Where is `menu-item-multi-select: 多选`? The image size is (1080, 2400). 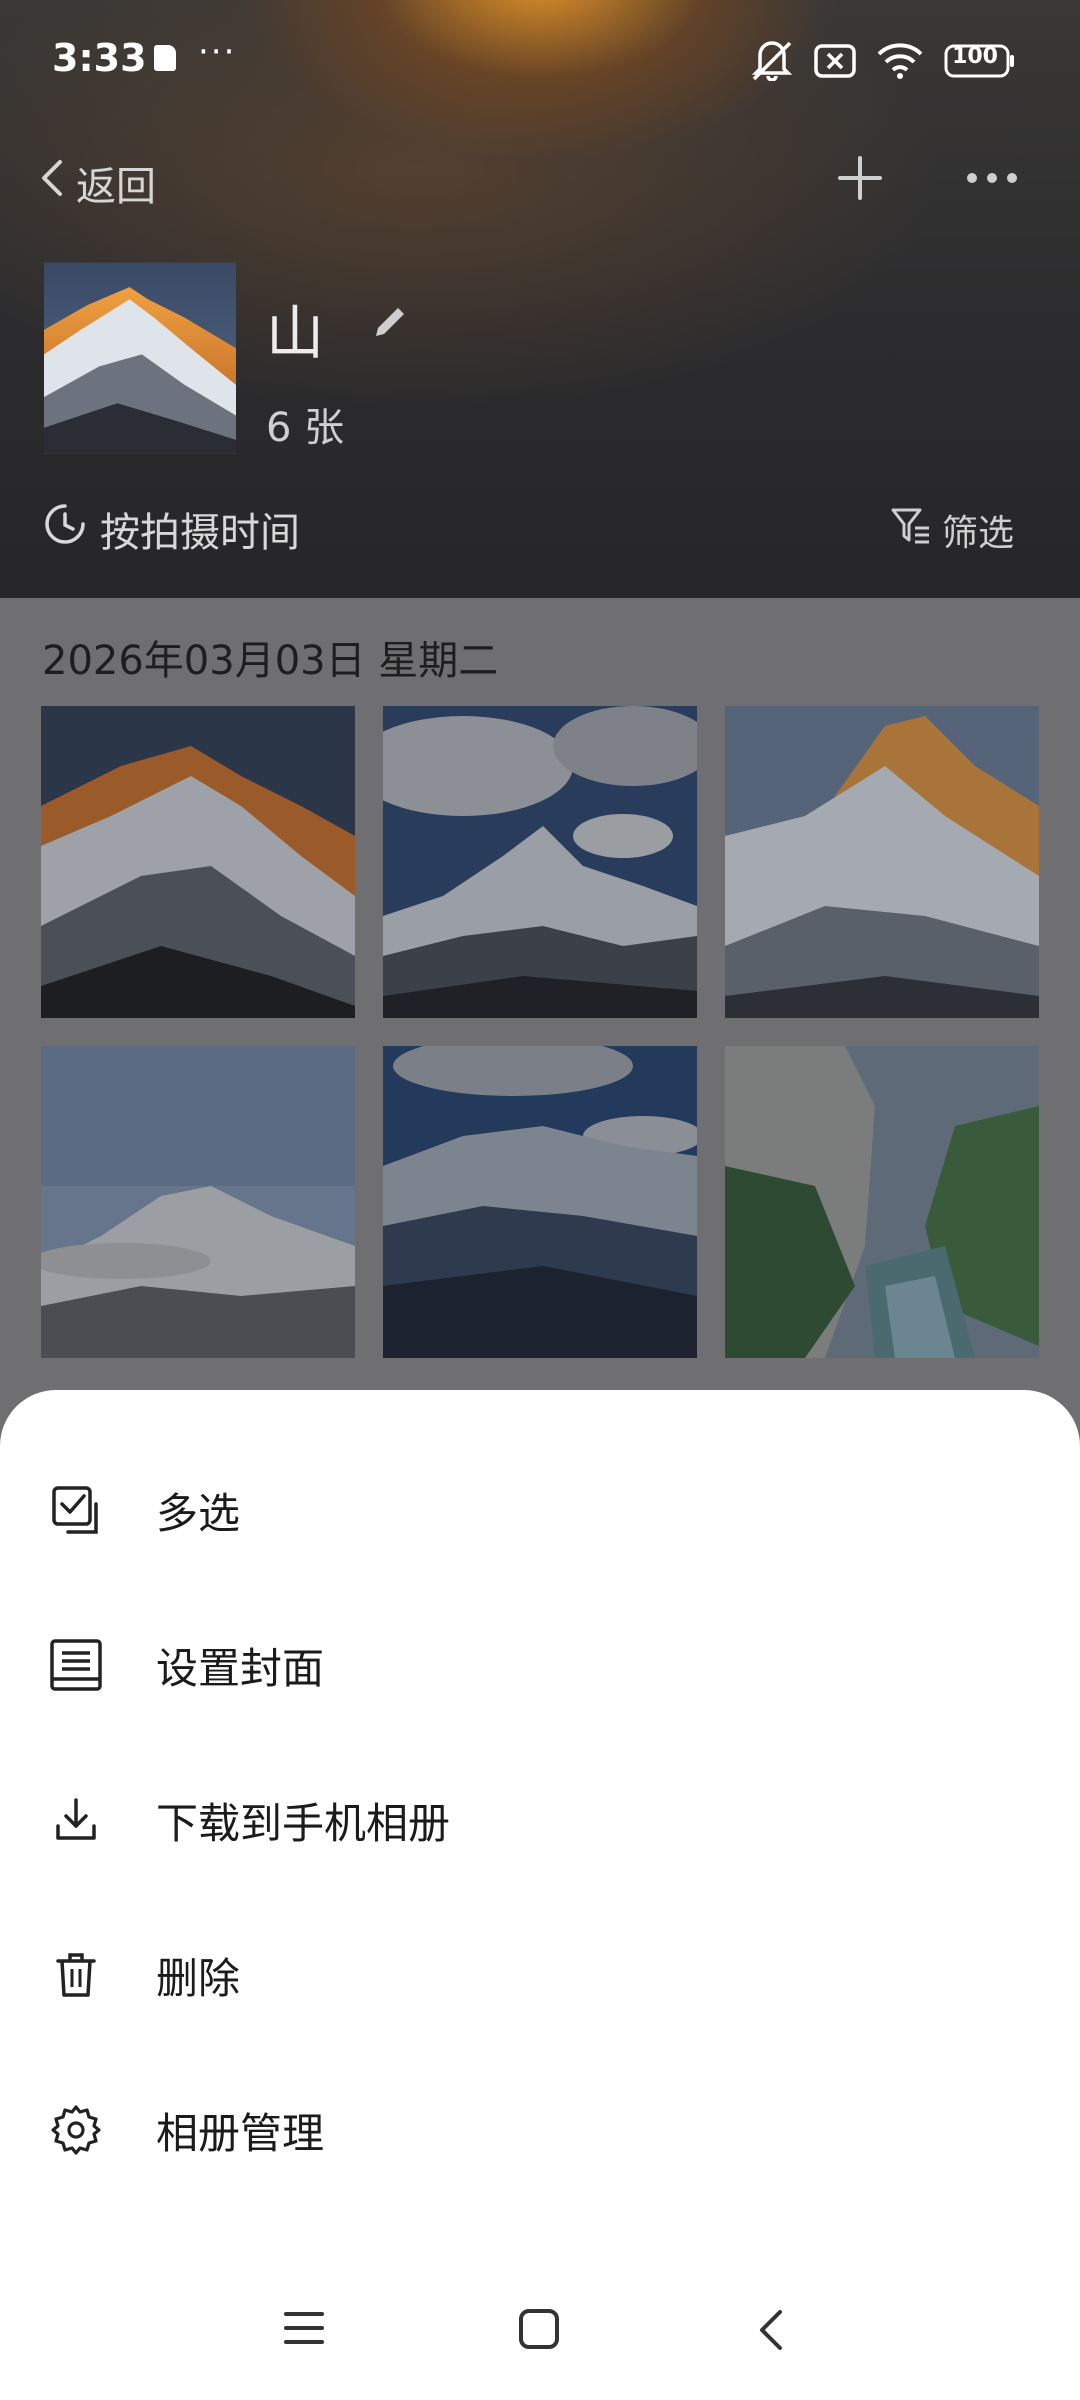 menu-item-multi-select: 多选 is located at coordinates (540, 1510).